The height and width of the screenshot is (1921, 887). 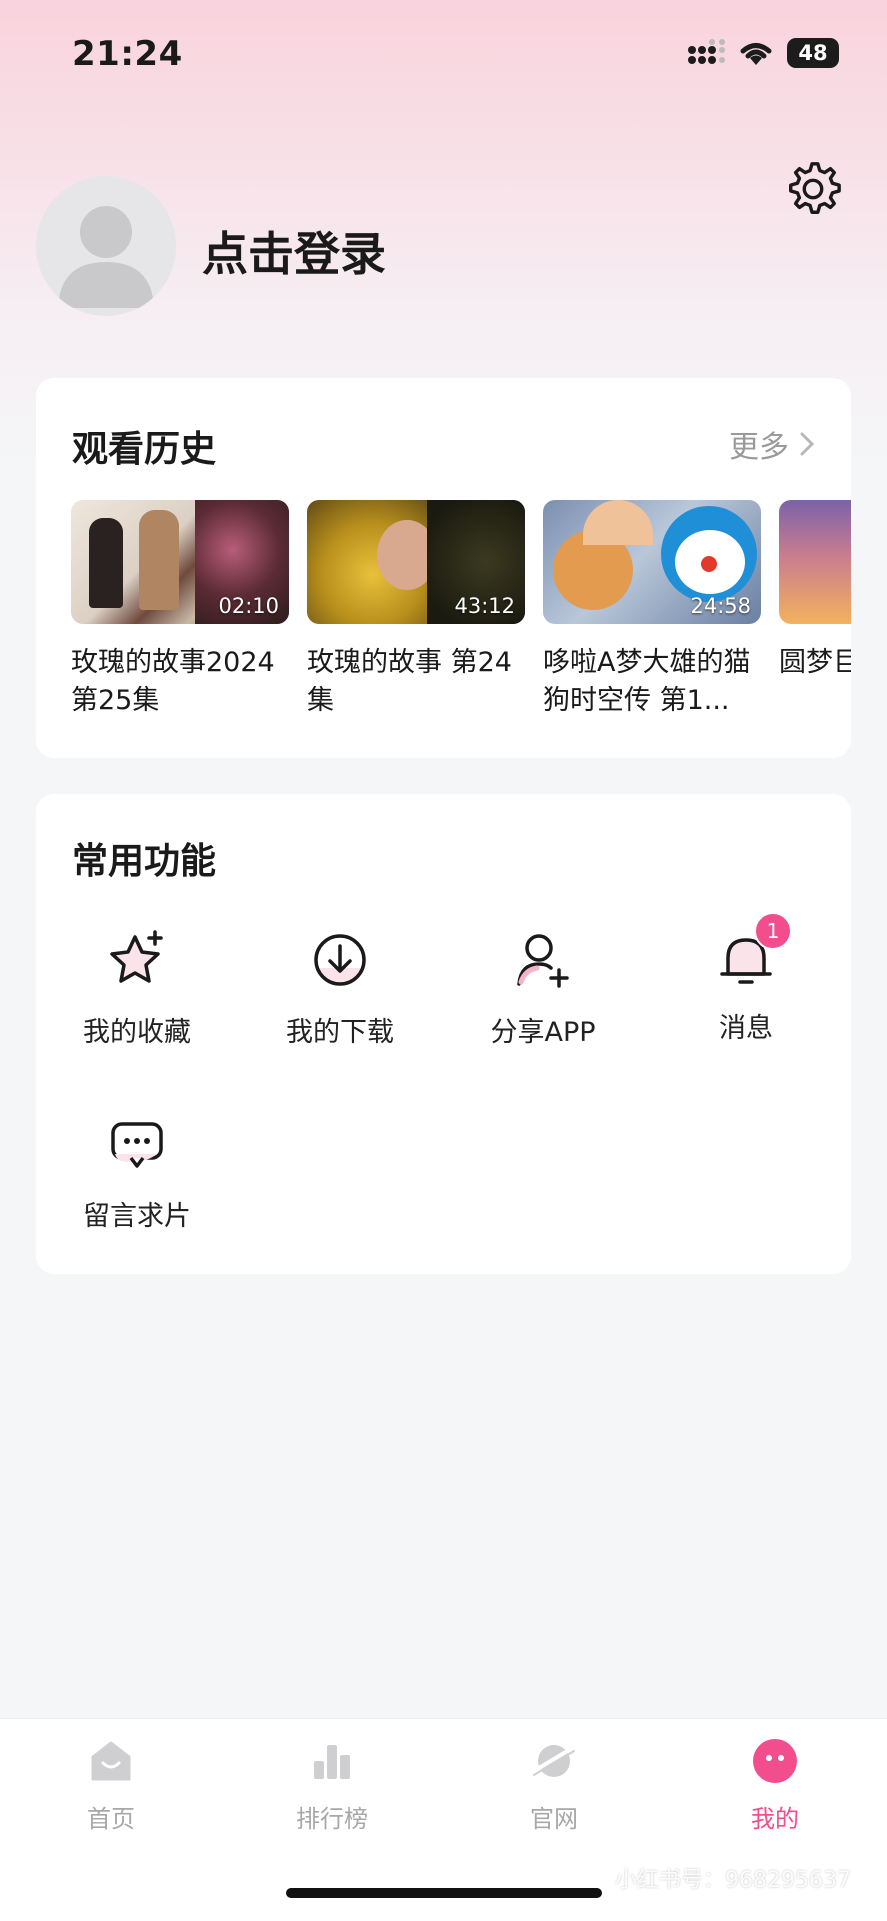 I want to click on chevron-right-icon, so click(x=807, y=444).